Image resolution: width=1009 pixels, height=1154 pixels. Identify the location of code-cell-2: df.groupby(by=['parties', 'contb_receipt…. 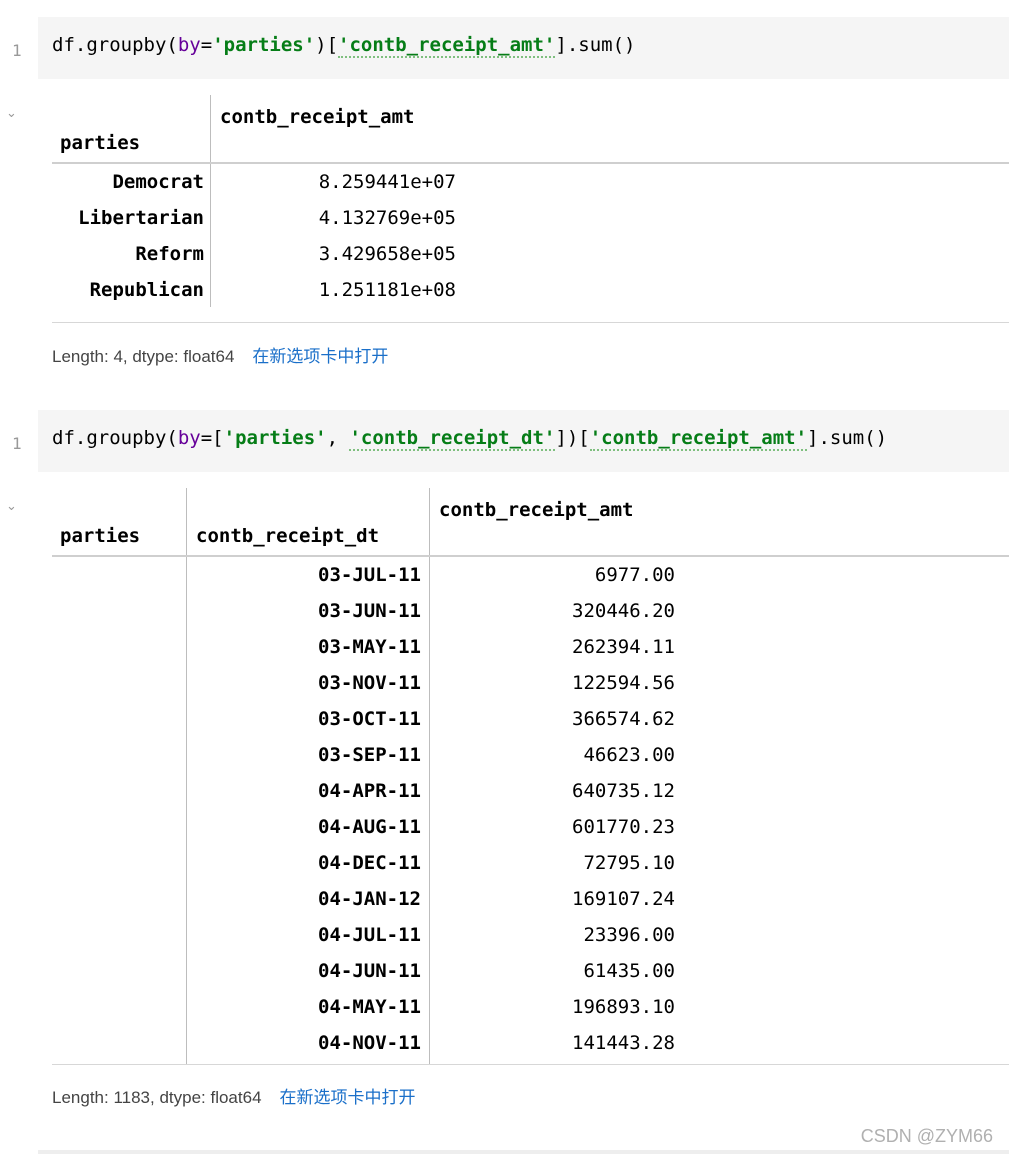
(523, 441).